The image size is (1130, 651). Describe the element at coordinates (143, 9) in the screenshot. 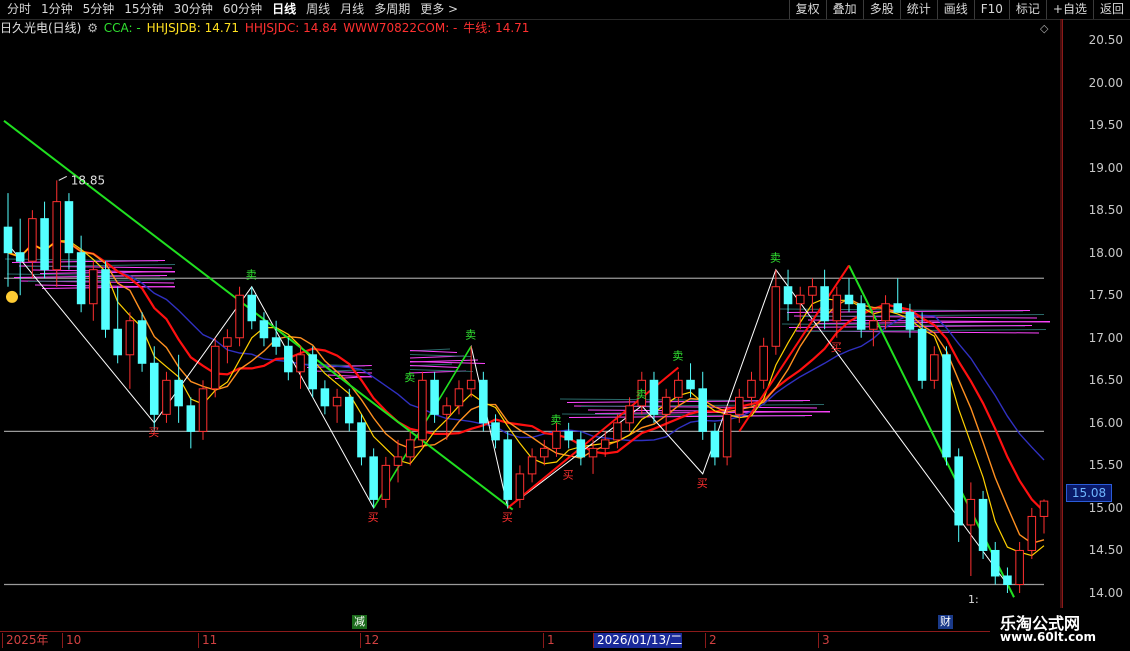

I see `period-tab-3: 15分钟` at that location.